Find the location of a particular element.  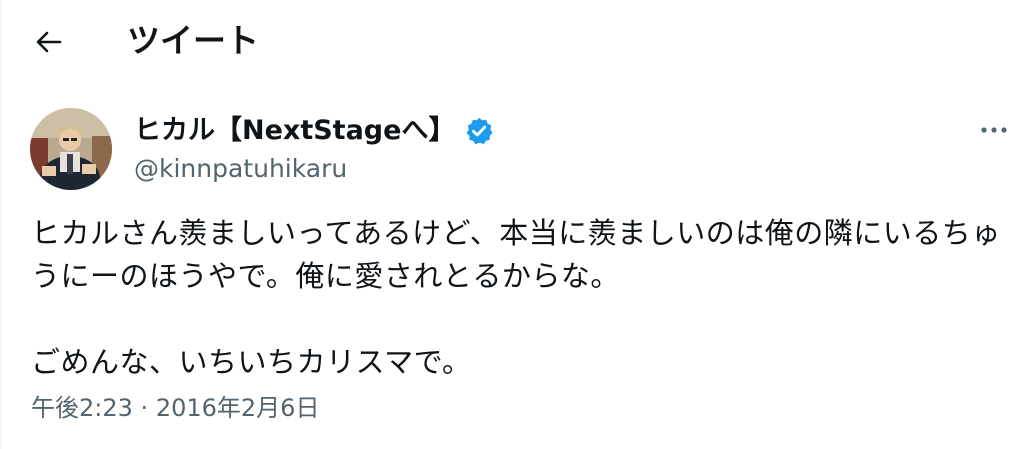

back-button is located at coordinates (49, 42).